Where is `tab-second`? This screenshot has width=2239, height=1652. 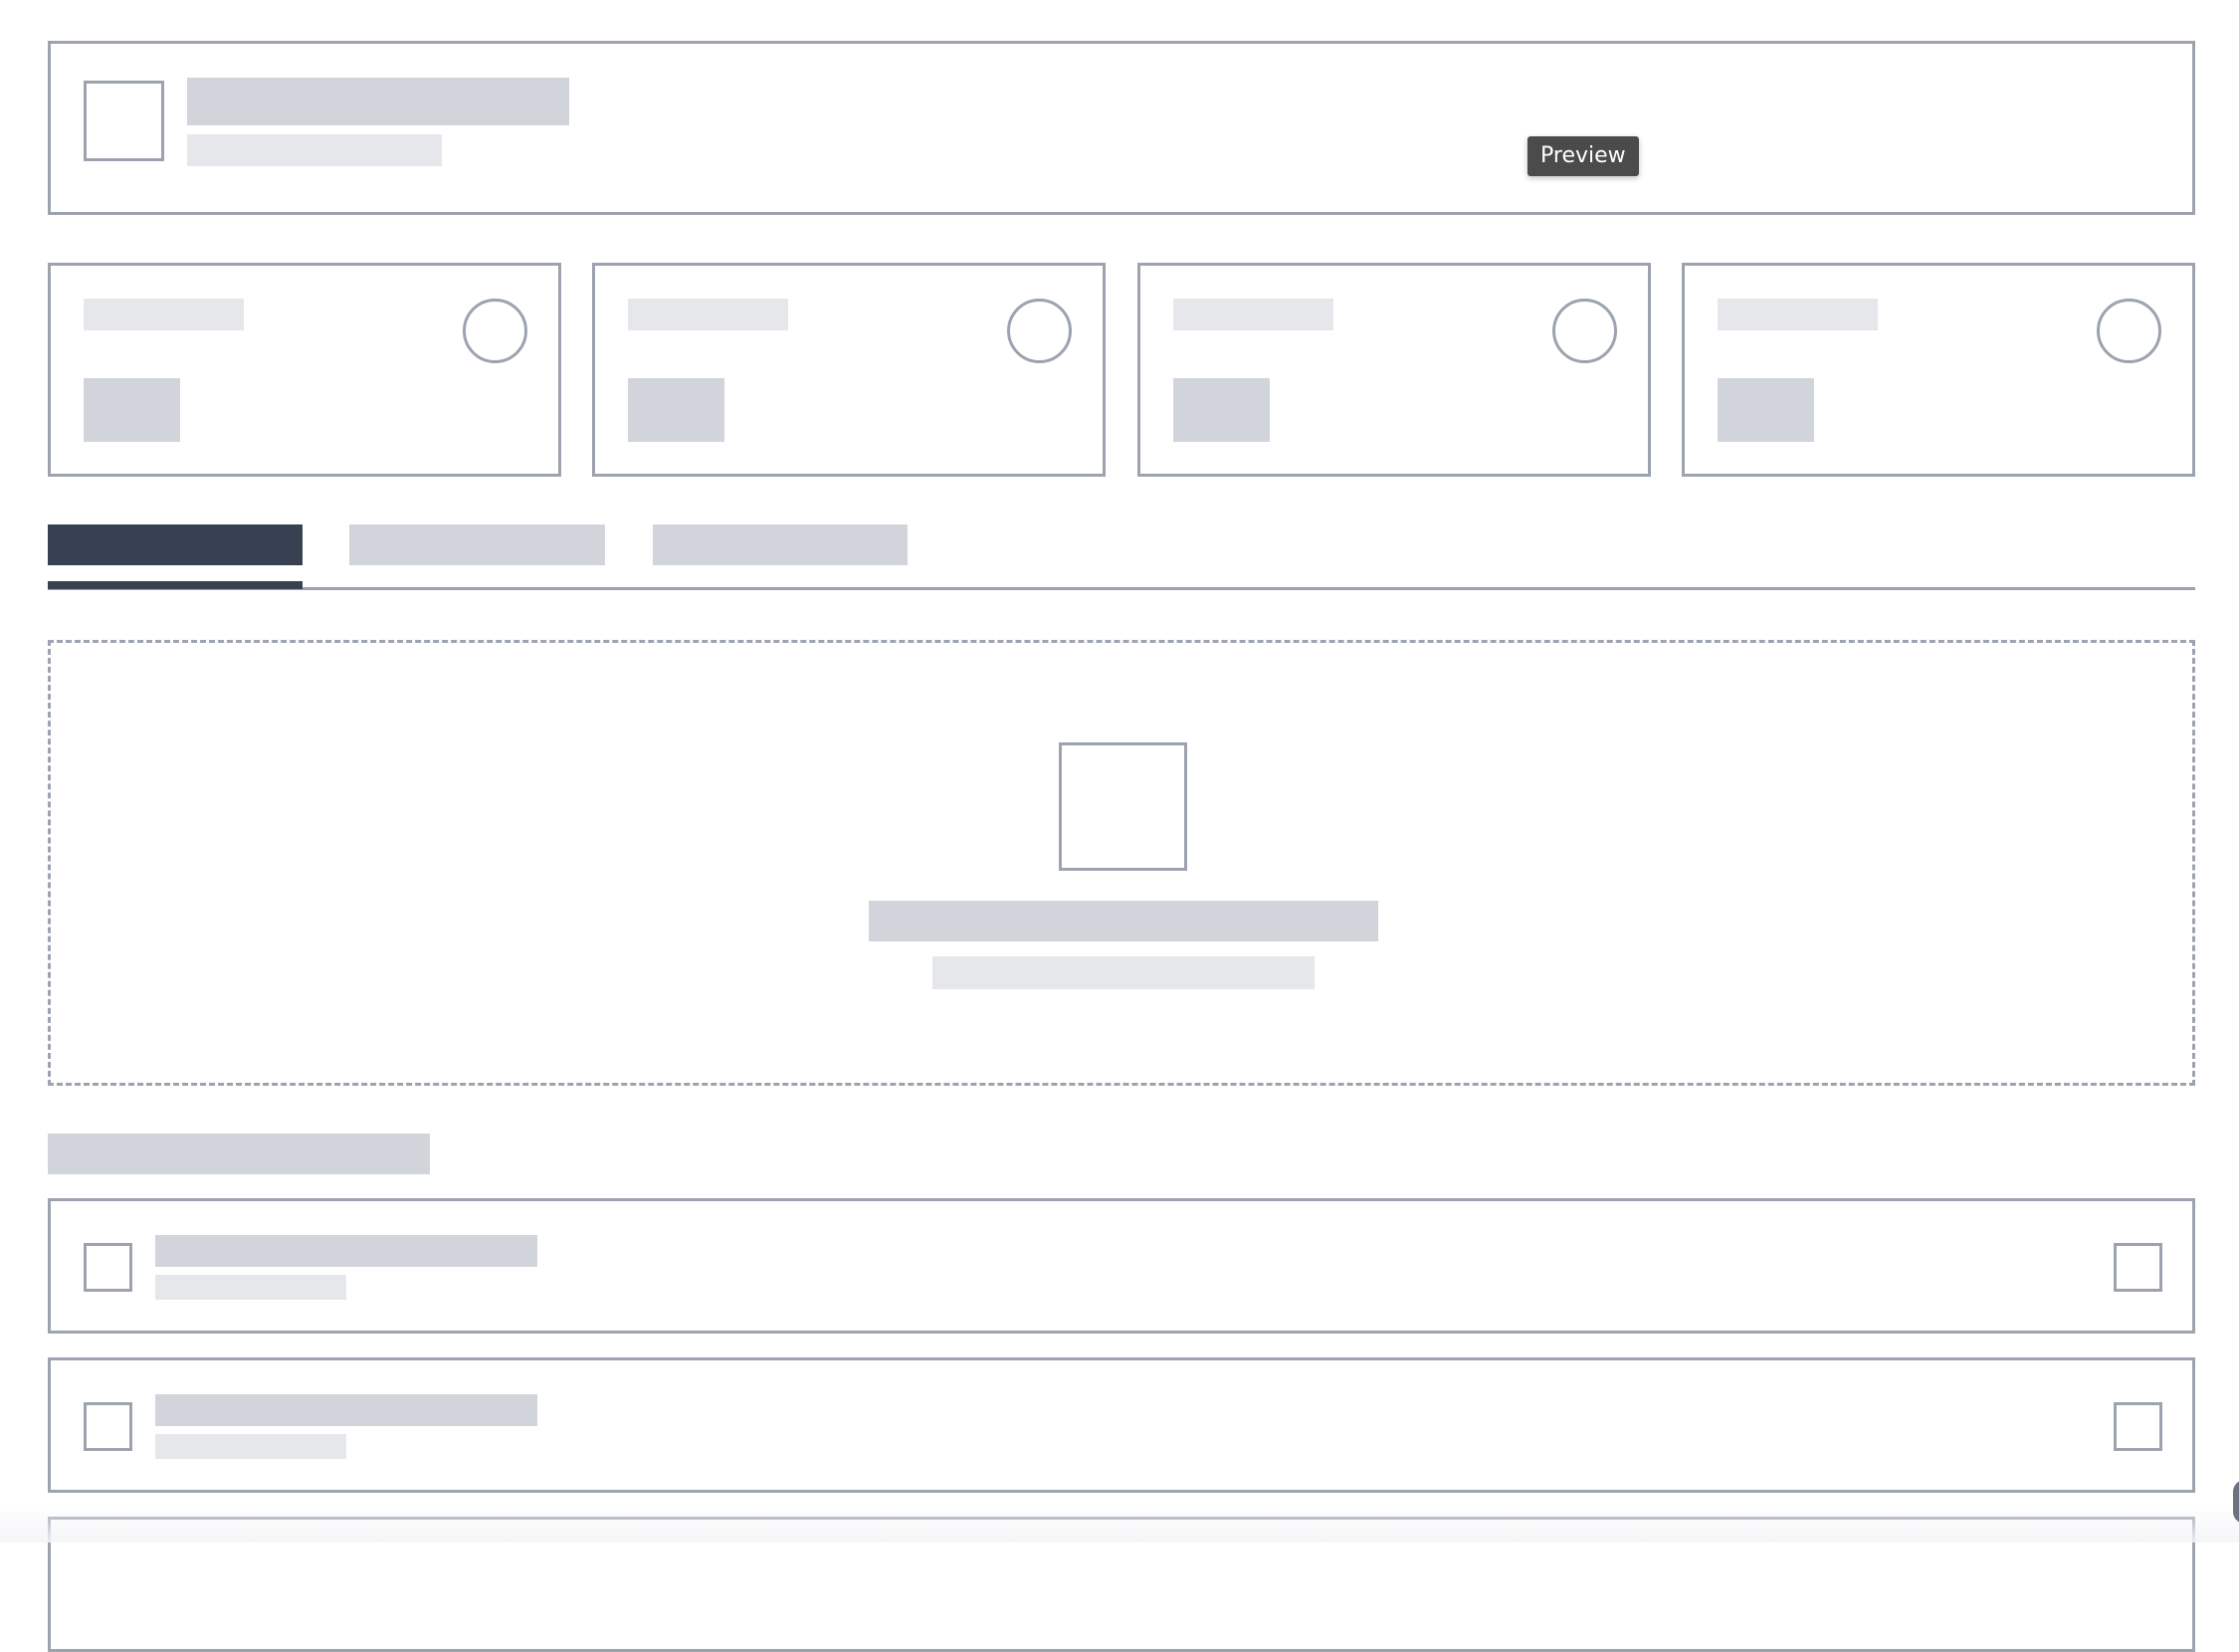
tab-second is located at coordinates (477, 544).